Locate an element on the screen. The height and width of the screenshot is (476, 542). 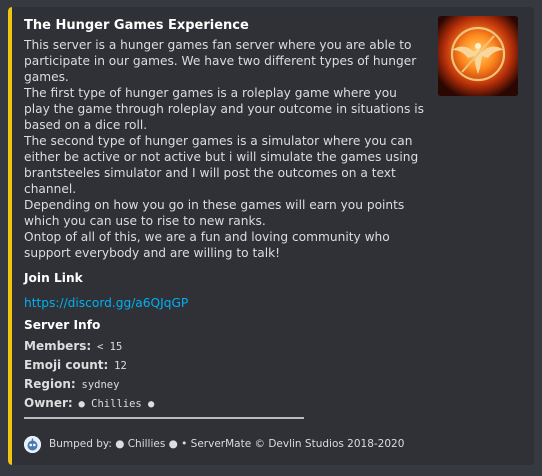
embed-title: The Hunger Games Experience is located at coordinates (136, 25).